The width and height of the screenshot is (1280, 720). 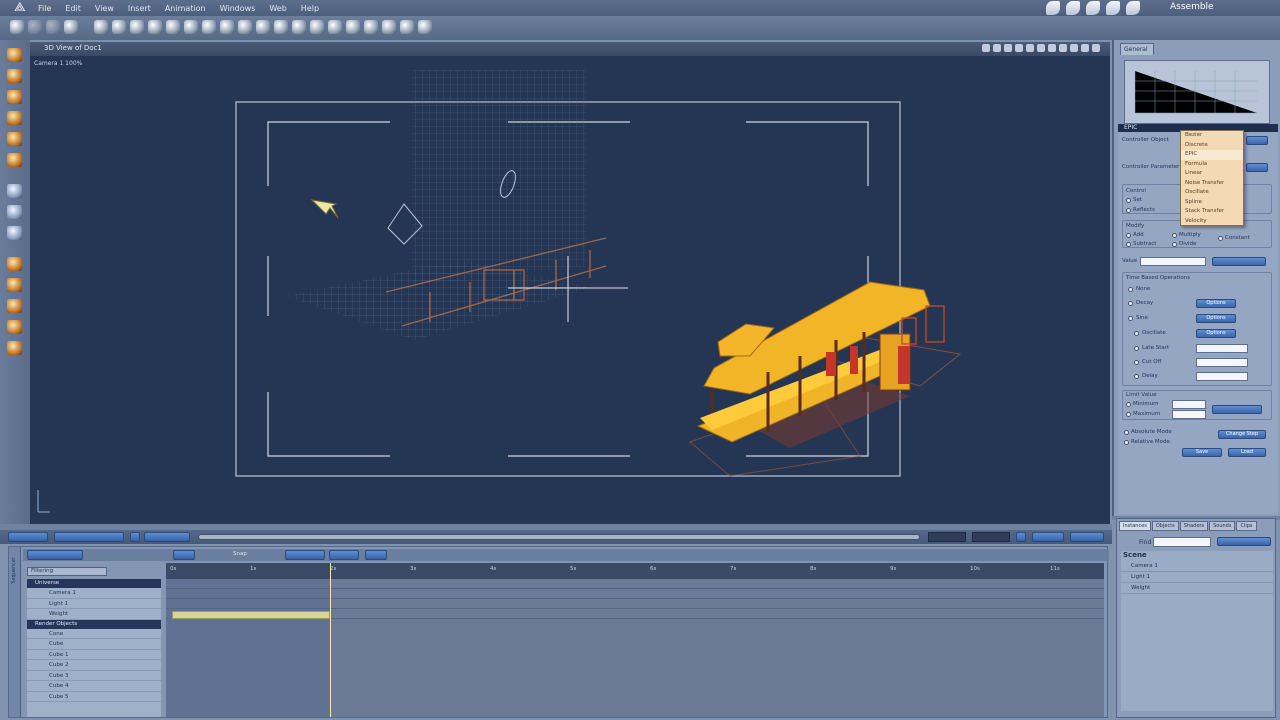 I want to click on dropdown-option-spline: Spline, so click(x=1212, y=203).